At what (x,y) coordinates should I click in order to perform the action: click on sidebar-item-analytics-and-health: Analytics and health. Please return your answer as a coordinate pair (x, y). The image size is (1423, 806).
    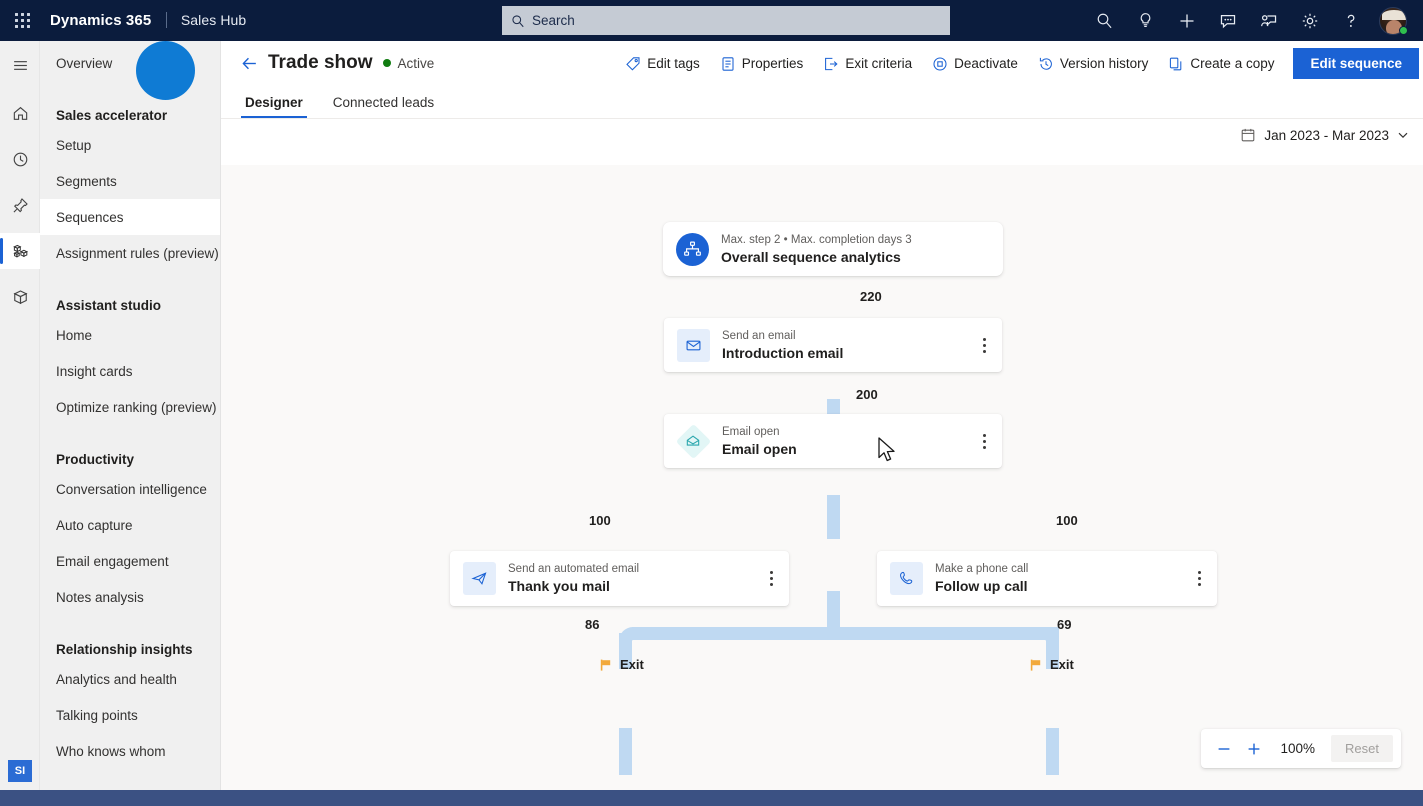
    Looking at the image, I should click on (130, 679).